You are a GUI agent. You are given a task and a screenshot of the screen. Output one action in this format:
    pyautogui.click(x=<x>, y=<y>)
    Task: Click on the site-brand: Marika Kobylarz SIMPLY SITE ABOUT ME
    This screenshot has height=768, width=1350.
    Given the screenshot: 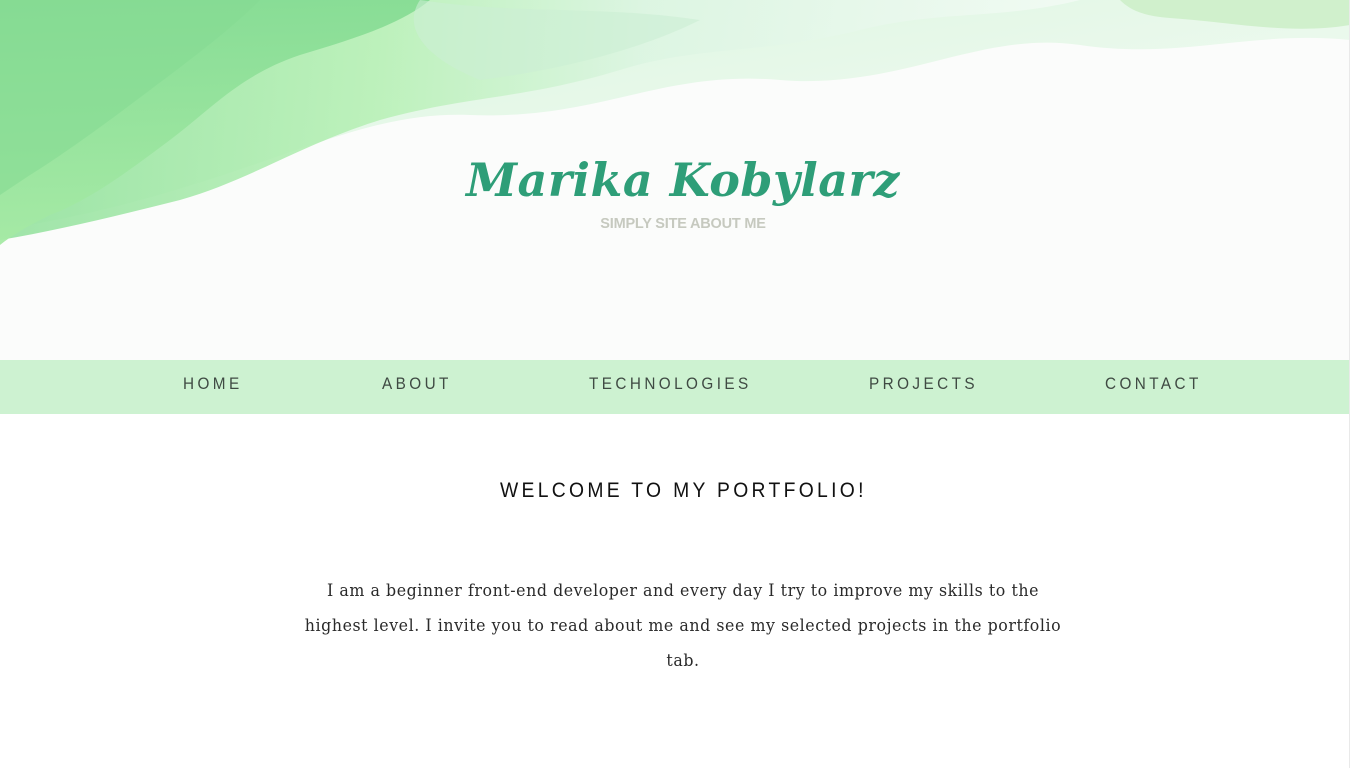 What is the action you would take?
    pyautogui.click(x=675, y=191)
    